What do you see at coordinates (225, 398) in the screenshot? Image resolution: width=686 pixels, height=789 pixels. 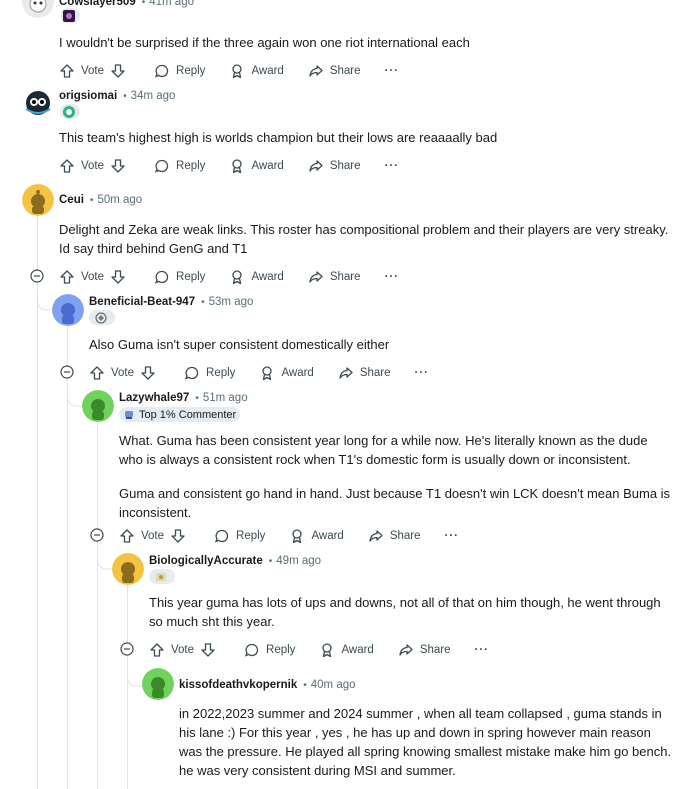 I see `timestamp: 51m ago` at bounding box center [225, 398].